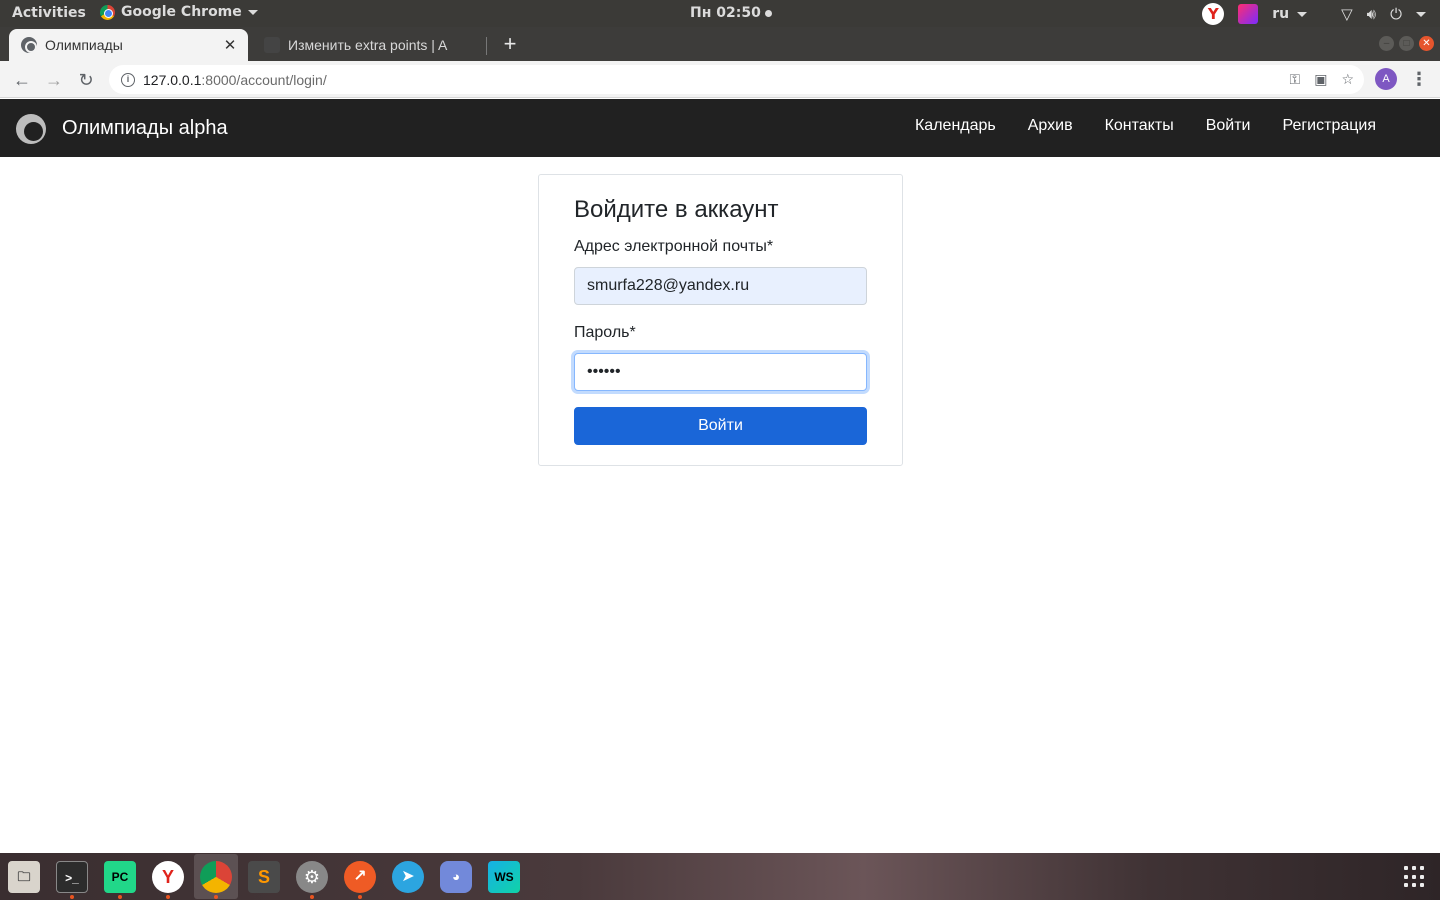 The width and height of the screenshot is (1440, 900). I want to click on url-path: :8000/account/login/, so click(264, 79).